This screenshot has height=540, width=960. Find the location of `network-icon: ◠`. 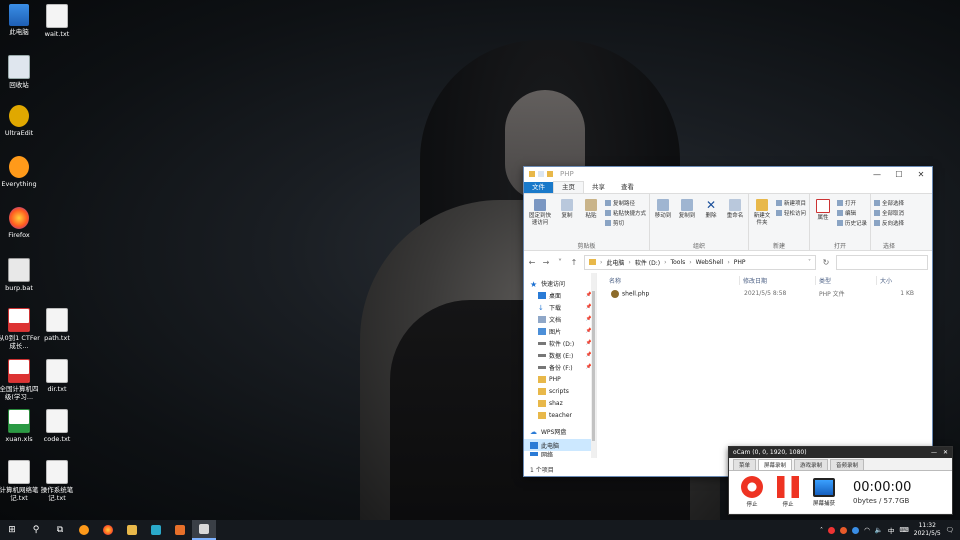

network-icon: ◠ is located at coordinates (867, 530).